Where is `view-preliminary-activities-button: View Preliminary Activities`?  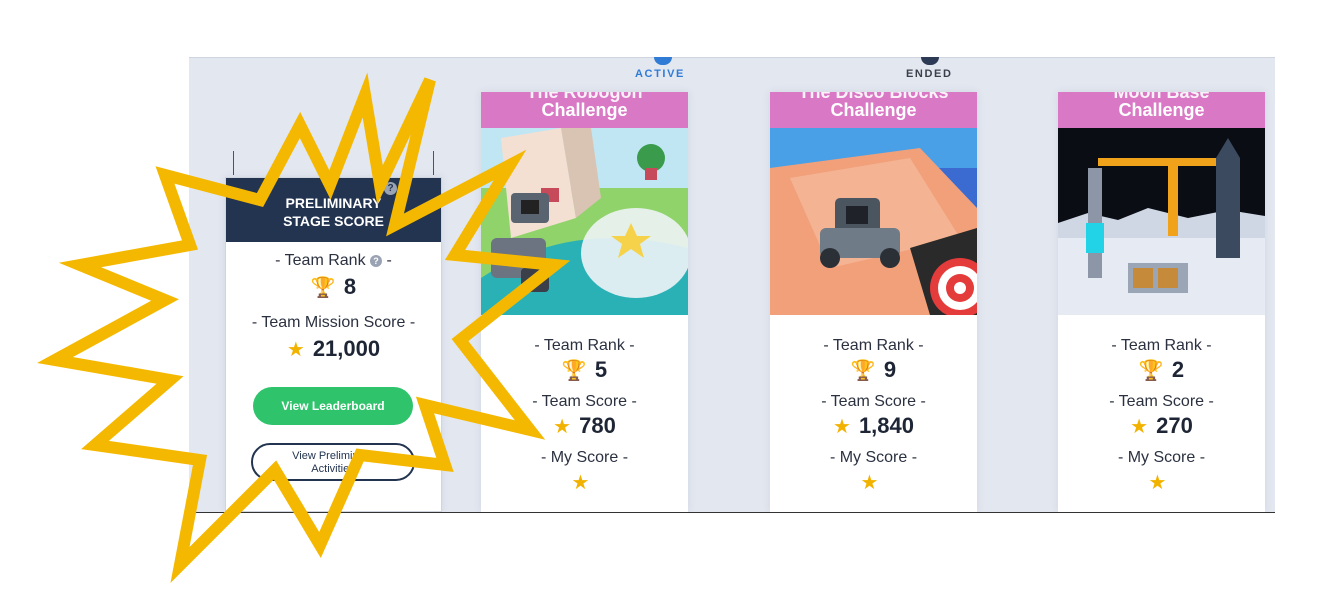
view-preliminary-activities-button: View Preliminary Activities is located at coordinates (333, 462).